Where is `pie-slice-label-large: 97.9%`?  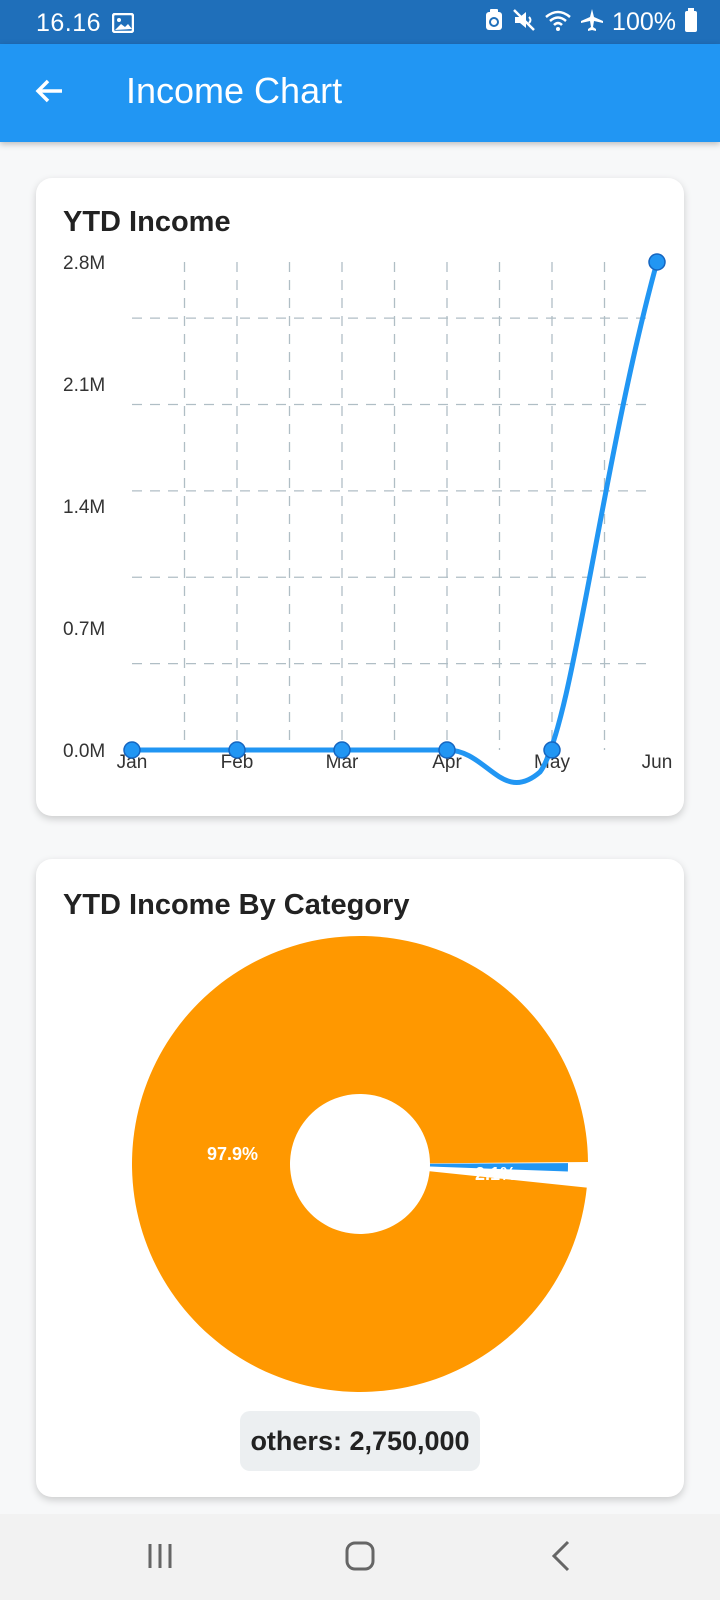 pie-slice-label-large: 97.9% is located at coordinates (232, 1154).